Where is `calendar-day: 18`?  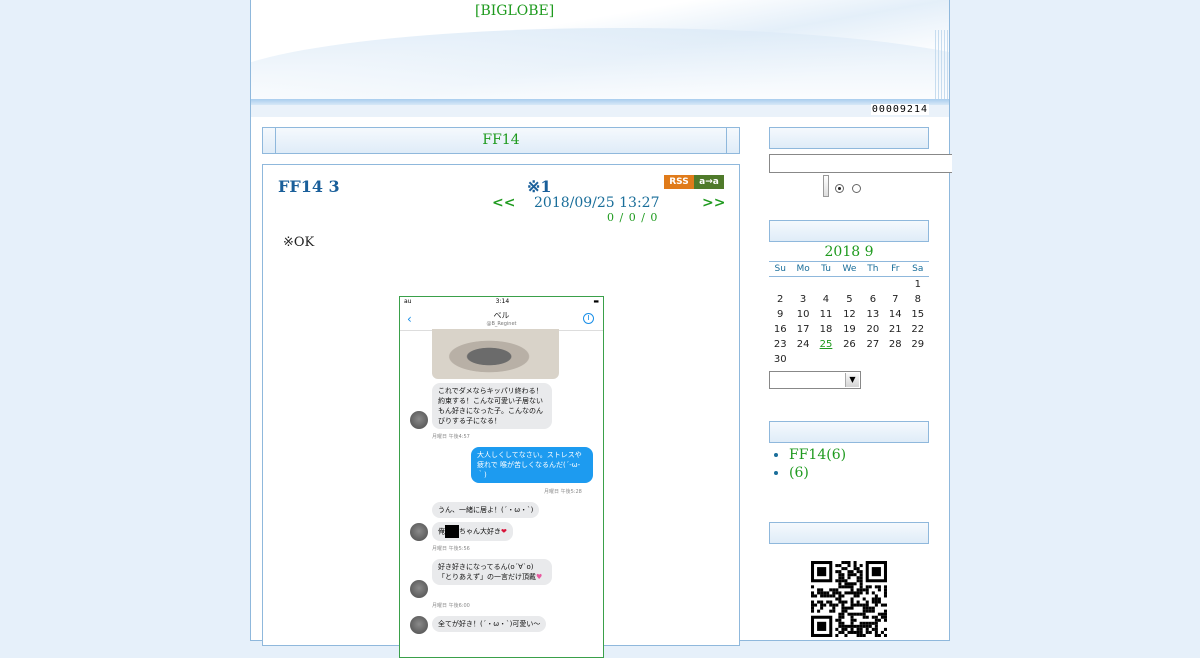
calendar-day: 18 is located at coordinates (826, 329).